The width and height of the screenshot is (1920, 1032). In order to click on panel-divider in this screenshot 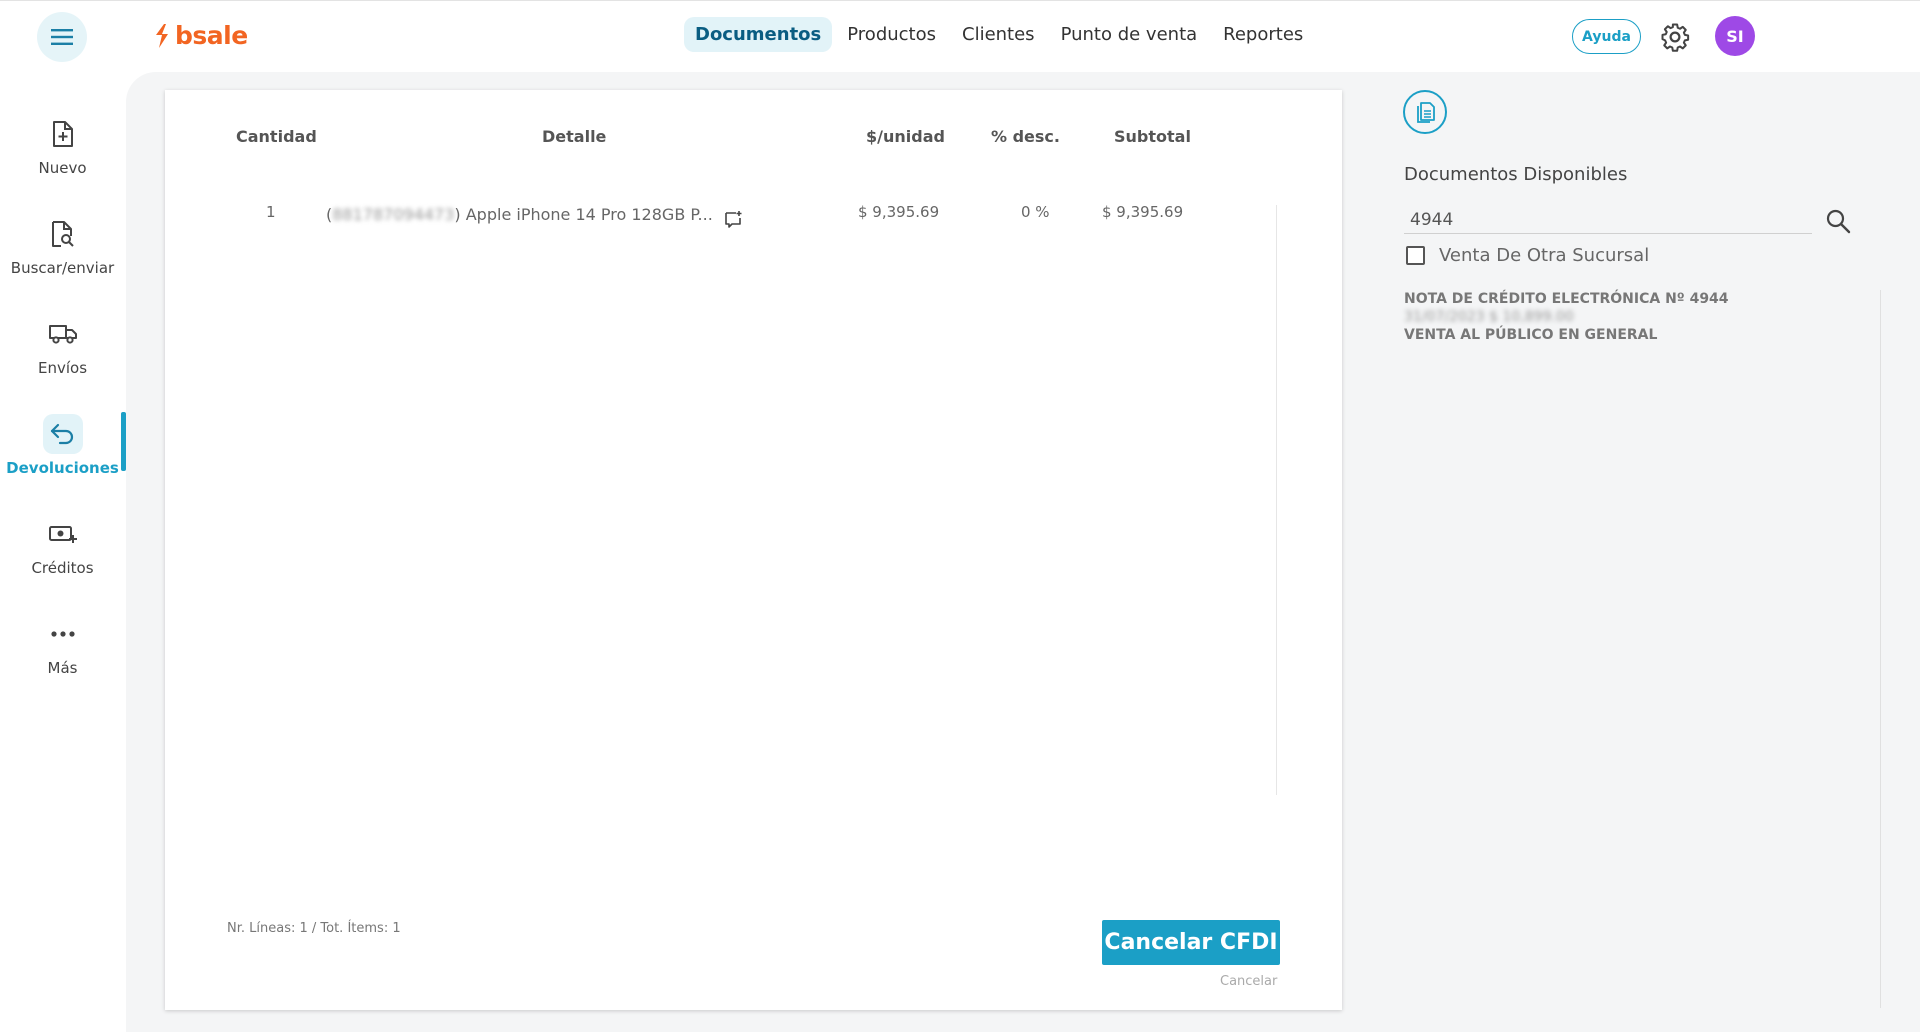, I will do `click(1880, 649)`.